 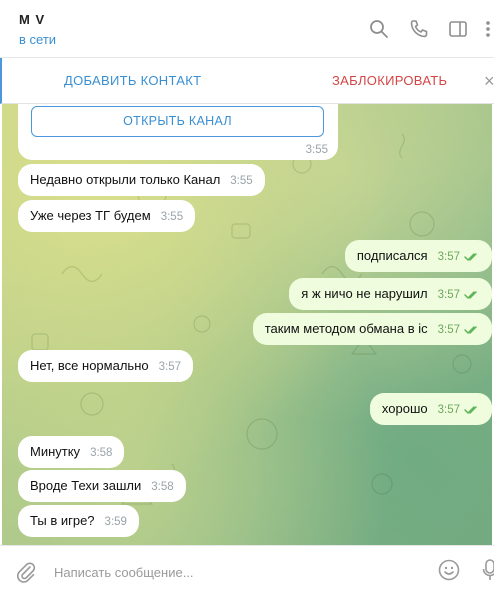 What do you see at coordinates (404, 408) in the screenshot?
I see `message-text: хорошо` at bounding box center [404, 408].